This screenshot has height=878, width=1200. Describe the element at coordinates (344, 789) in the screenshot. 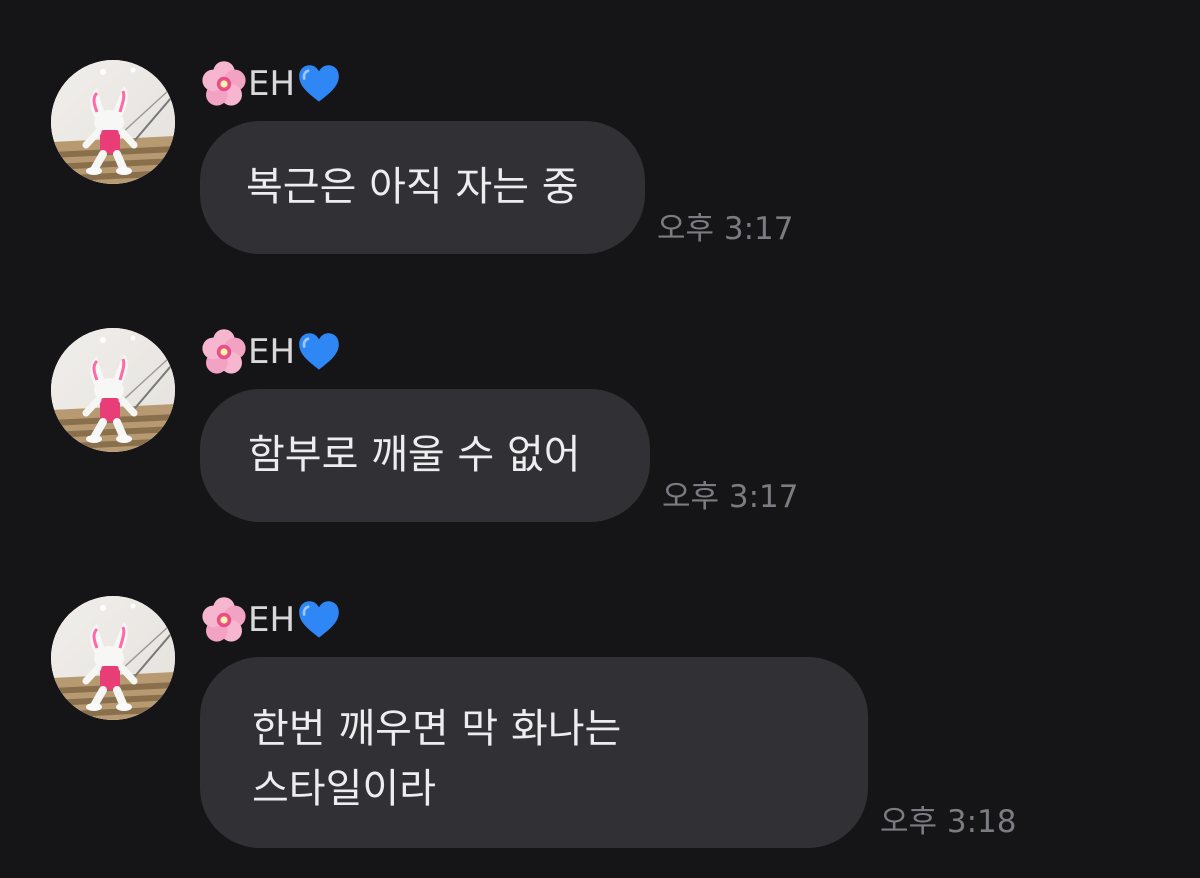

I see `message-text-line: 스타일이라` at that location.